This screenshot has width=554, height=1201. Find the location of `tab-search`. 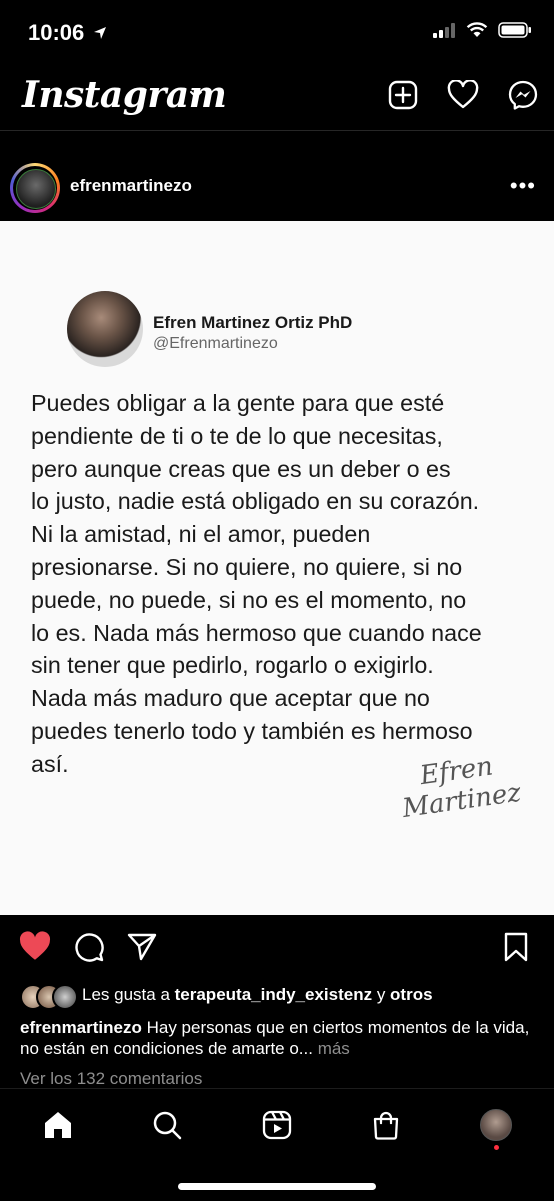

tab-search is located at coordinates (167, 1125).